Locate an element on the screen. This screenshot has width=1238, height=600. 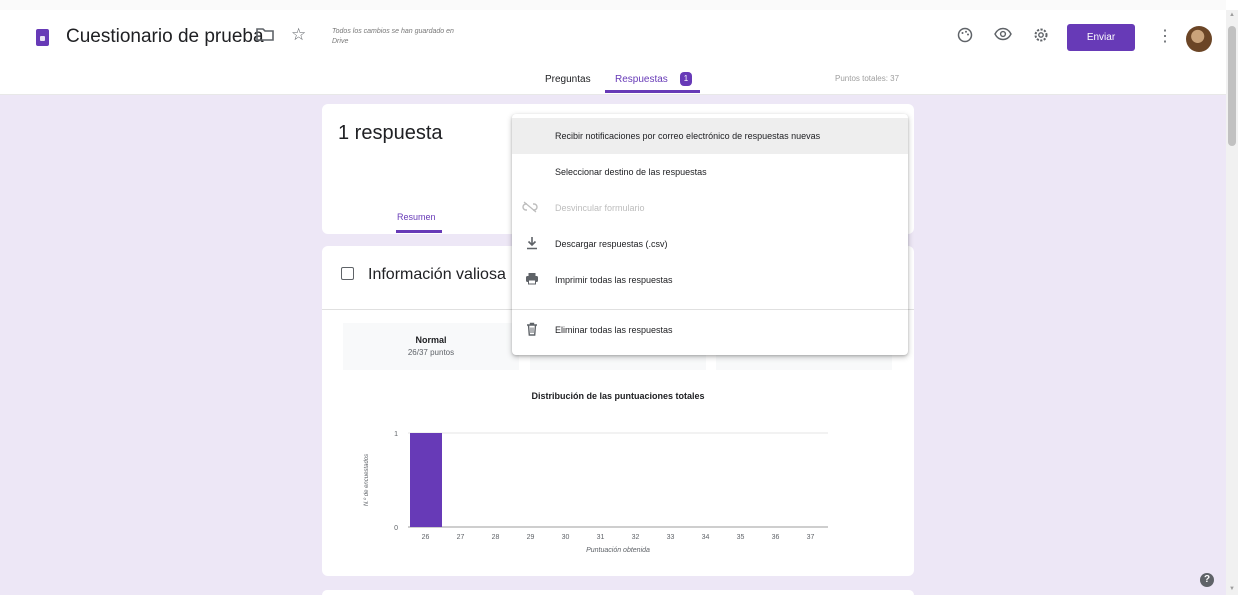
eye-icon is located at coordinates (1003, 37).